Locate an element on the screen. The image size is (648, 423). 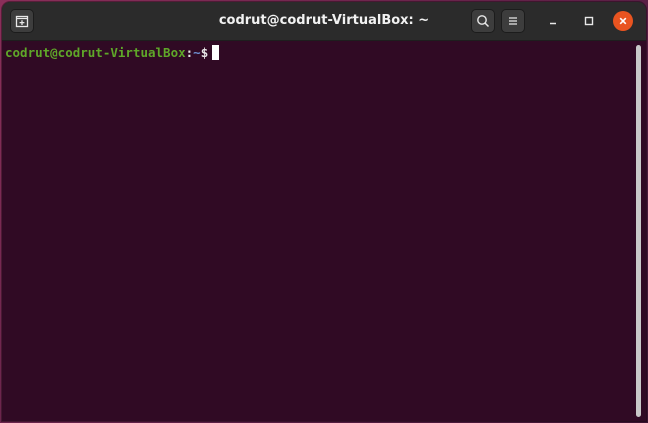
text-cursor is located at coordinates (216, 52).